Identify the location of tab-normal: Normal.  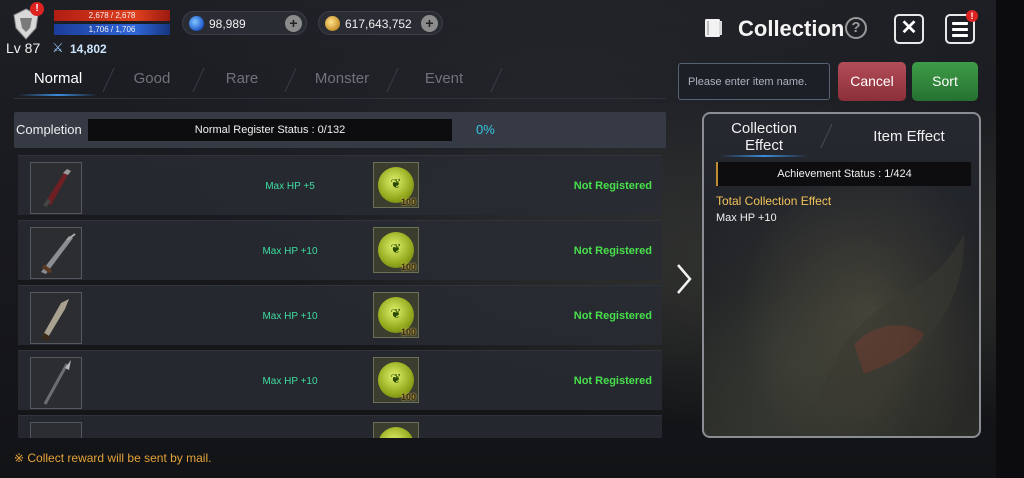
(58, 80).